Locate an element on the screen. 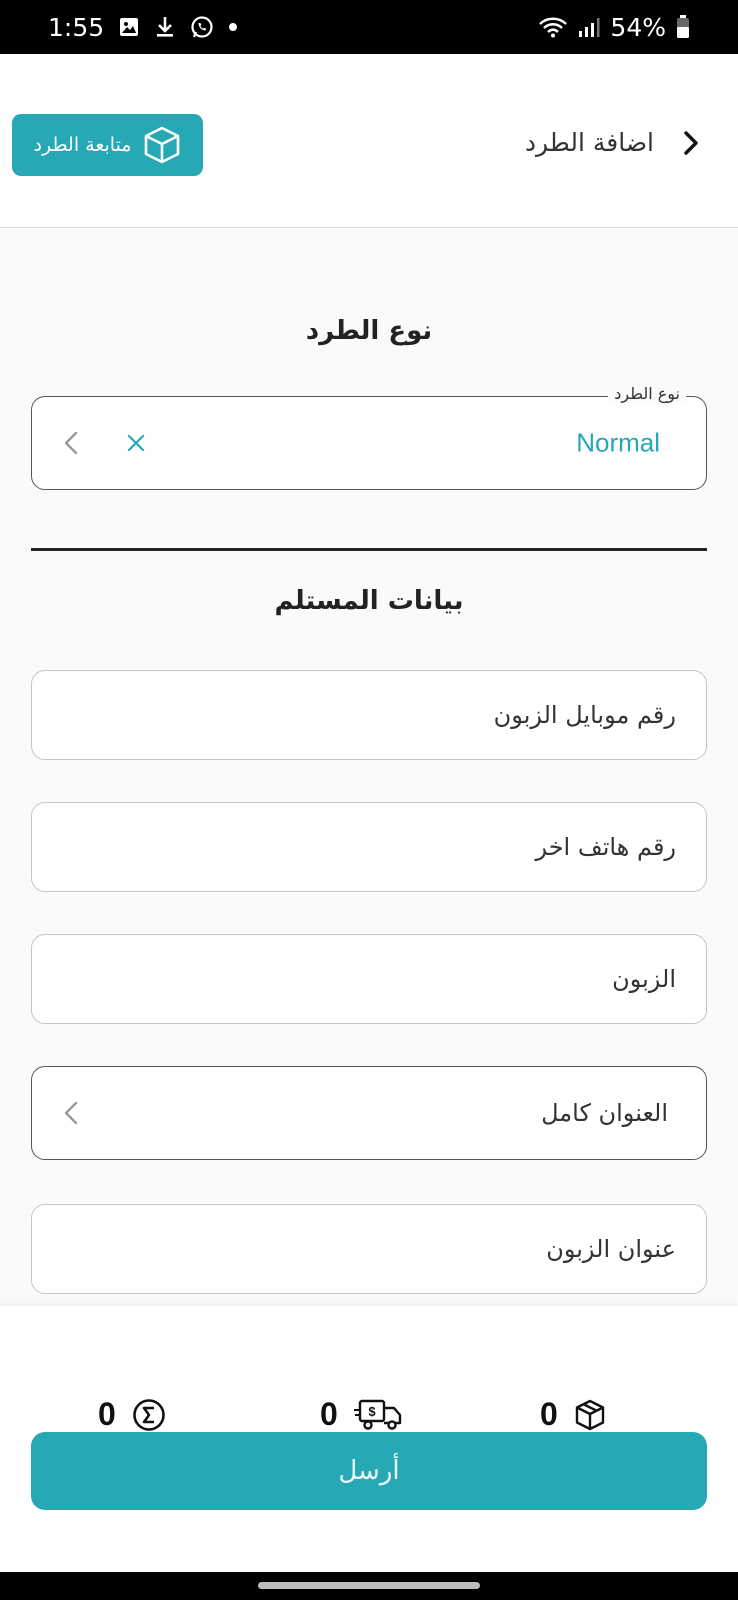 The image size is (738, 1600). total-stat: 0 is located at coordinates (132, 1414).